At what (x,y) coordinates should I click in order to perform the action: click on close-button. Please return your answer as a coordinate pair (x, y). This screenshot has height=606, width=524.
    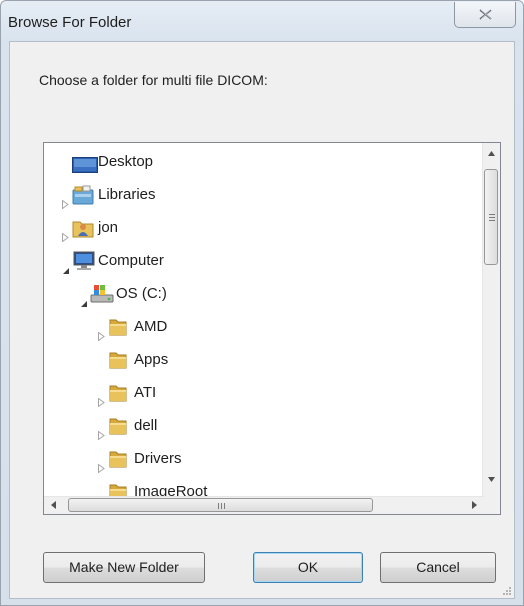
    Looking at the image, I should click on (485, 15).